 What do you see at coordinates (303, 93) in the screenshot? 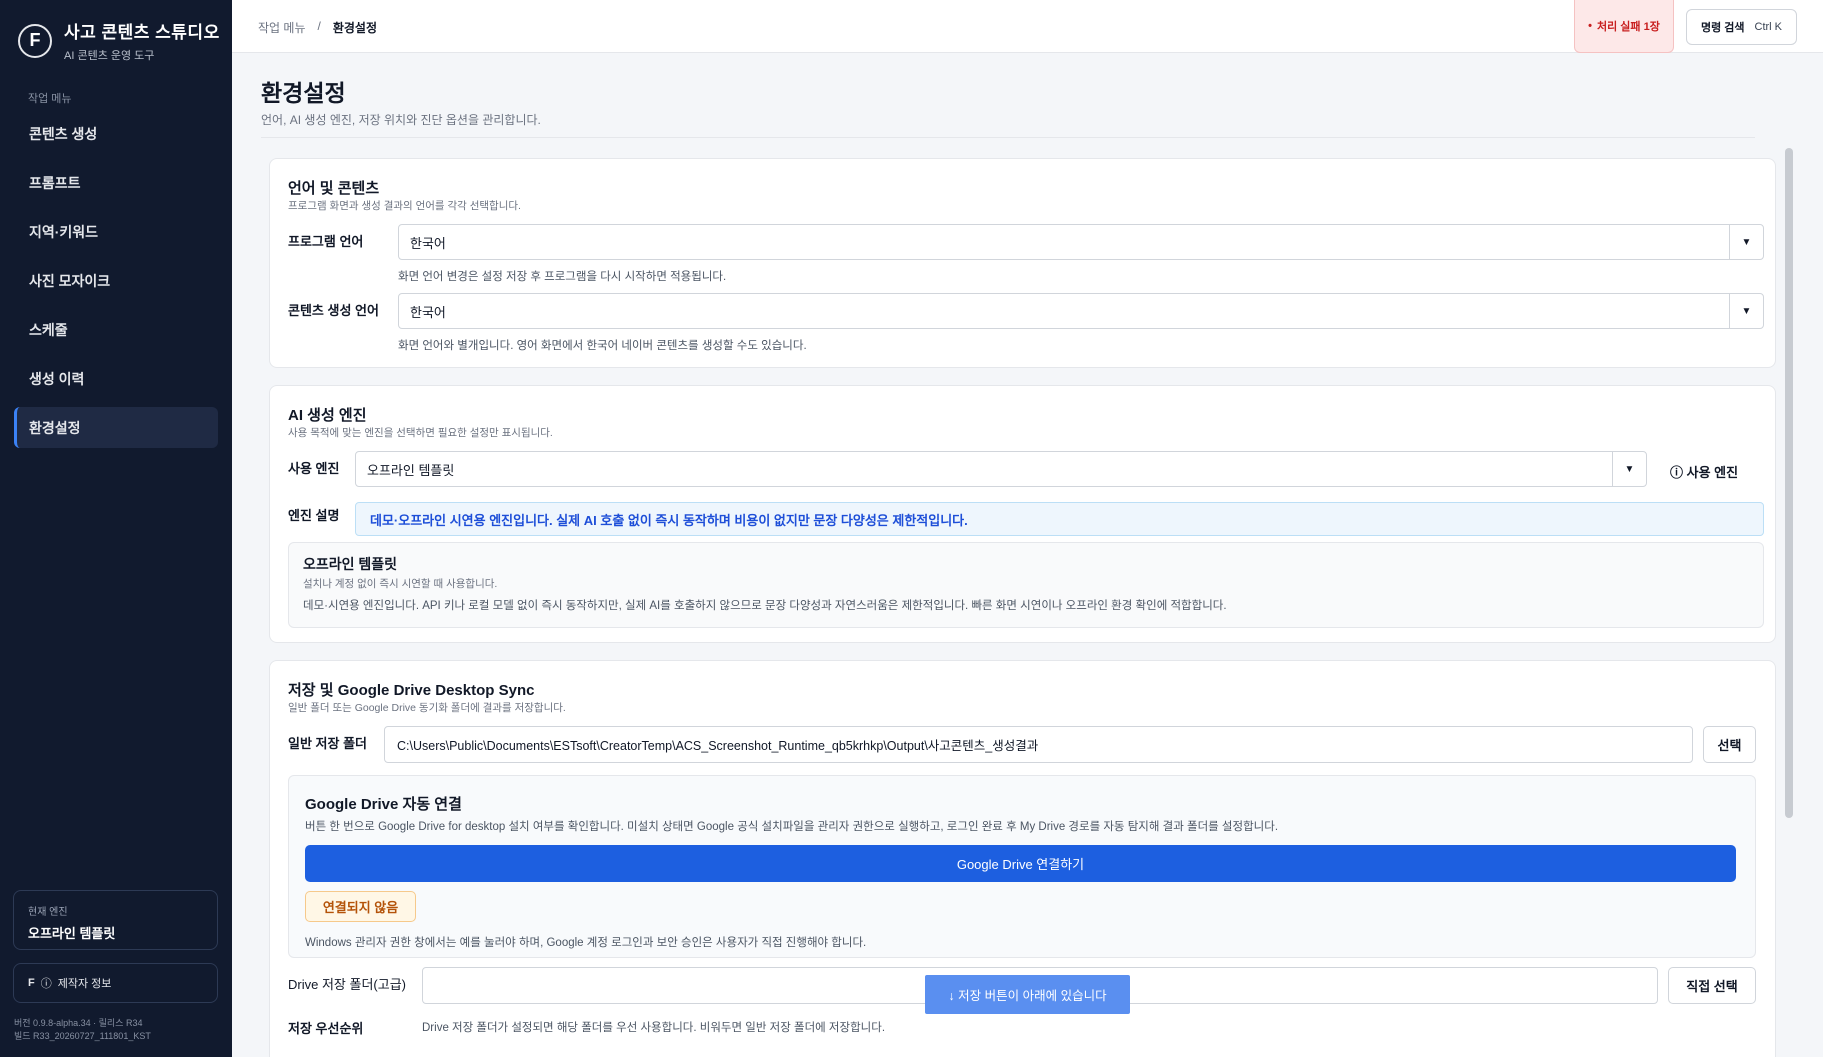
I see `page-title: 환경설정` at bounding box center [303, 93].